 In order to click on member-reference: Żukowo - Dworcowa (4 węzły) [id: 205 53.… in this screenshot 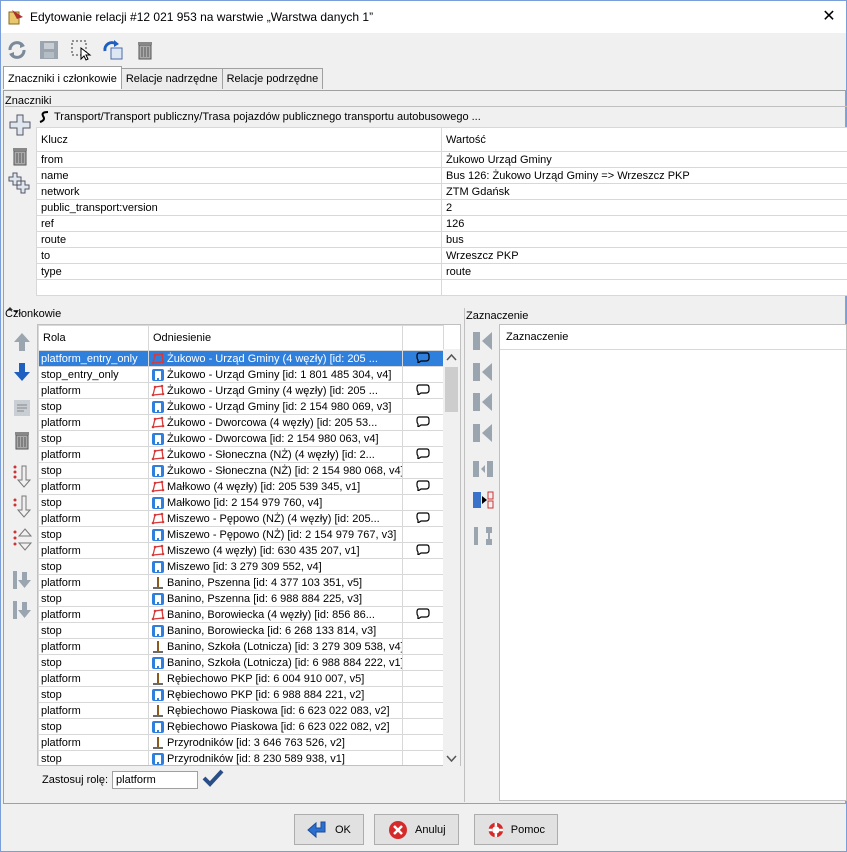, I will do `click(275, 422)`.